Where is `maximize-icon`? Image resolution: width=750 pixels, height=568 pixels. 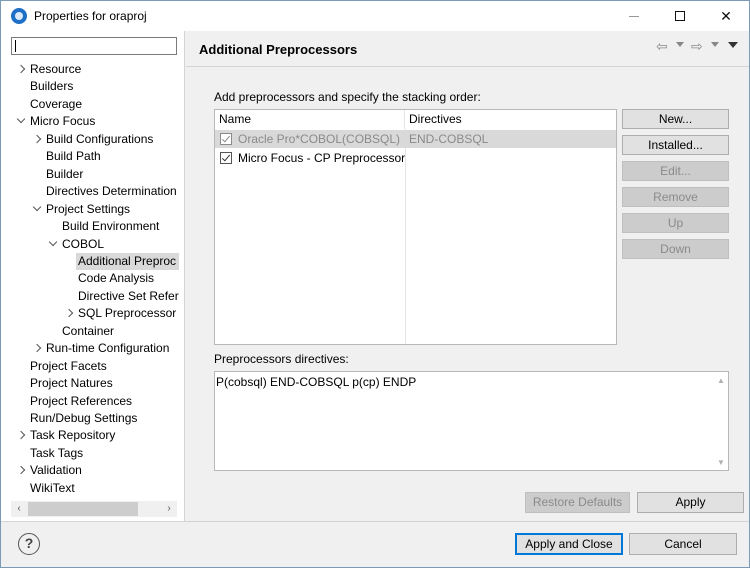
maximize-icon is located at coordinates (680, 16).